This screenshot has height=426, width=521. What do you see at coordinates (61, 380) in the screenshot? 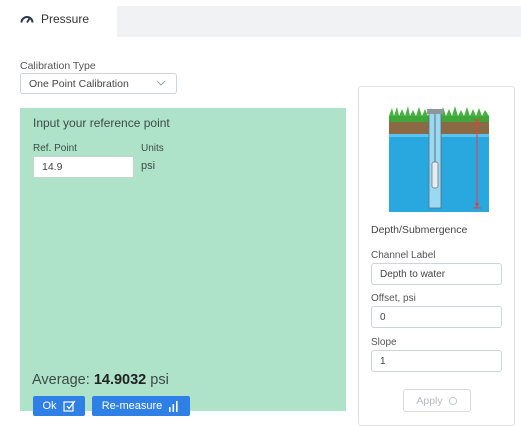
I see `average-label: Average:` at bounding box center [61, 380].